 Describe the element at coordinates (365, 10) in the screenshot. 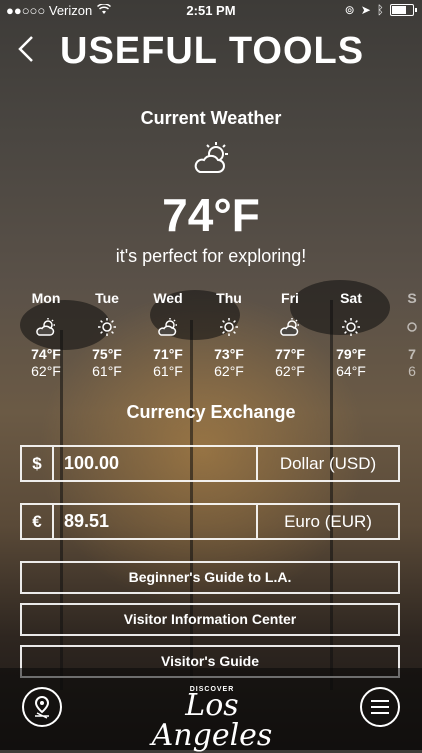

I see `location-icon: ➤` at that location.